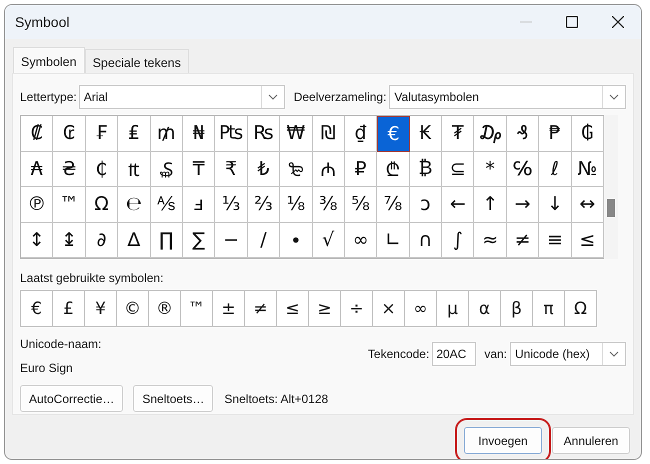 The image size is (650, 464). I want to click on symbol-cell: ₦, so click(199, 134).